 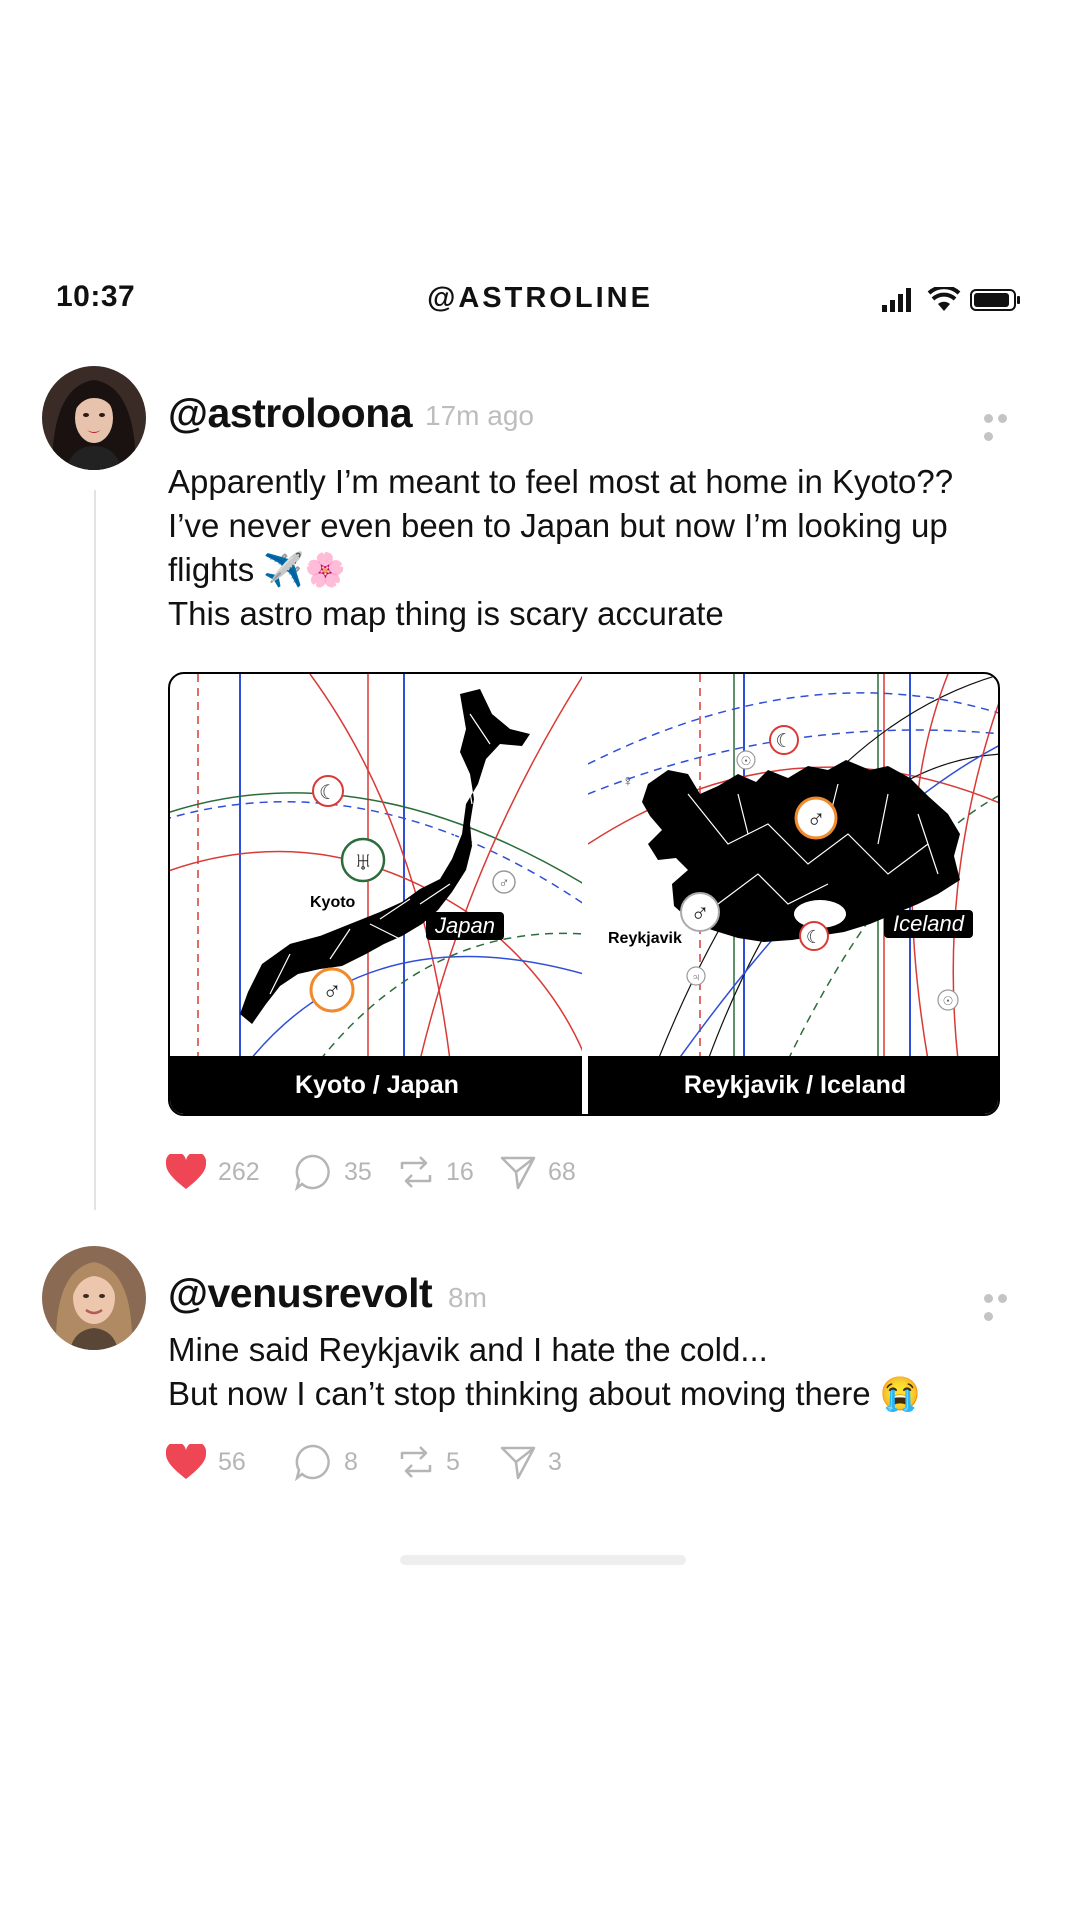 What do you see at coordinates (290, 413) in the screenshot?
I see `post-1-handle: @astroloona` at bounding box center [290, 413].